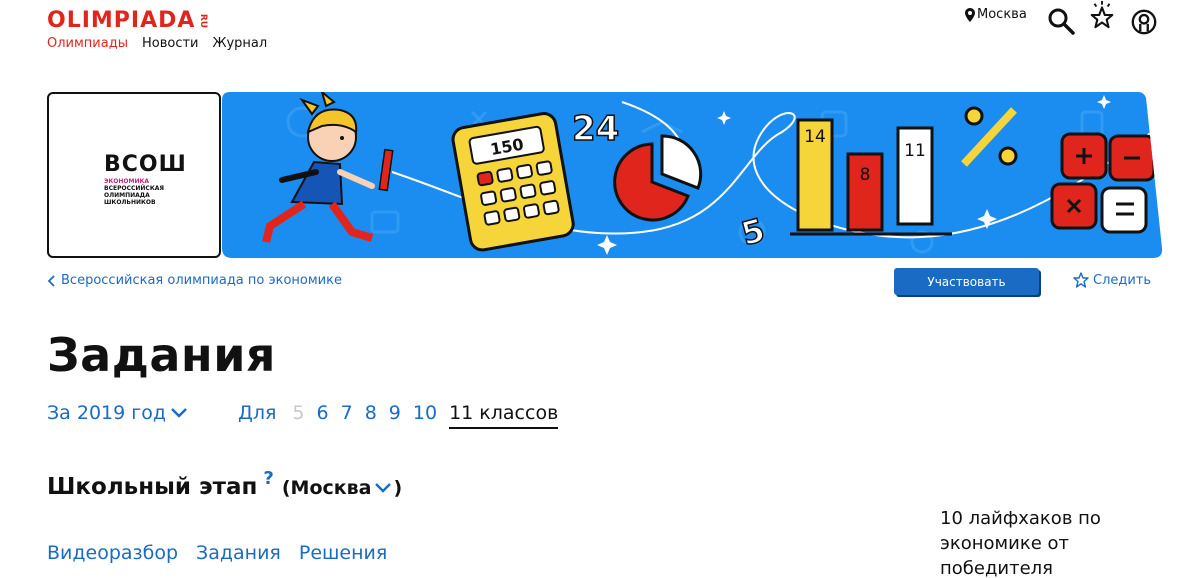 This screenshot has width=1200, height=578. What do you see at coordinates (257, 413) in the screenshot?
I see `grade-label: Для` at bounding box center [257, 413].